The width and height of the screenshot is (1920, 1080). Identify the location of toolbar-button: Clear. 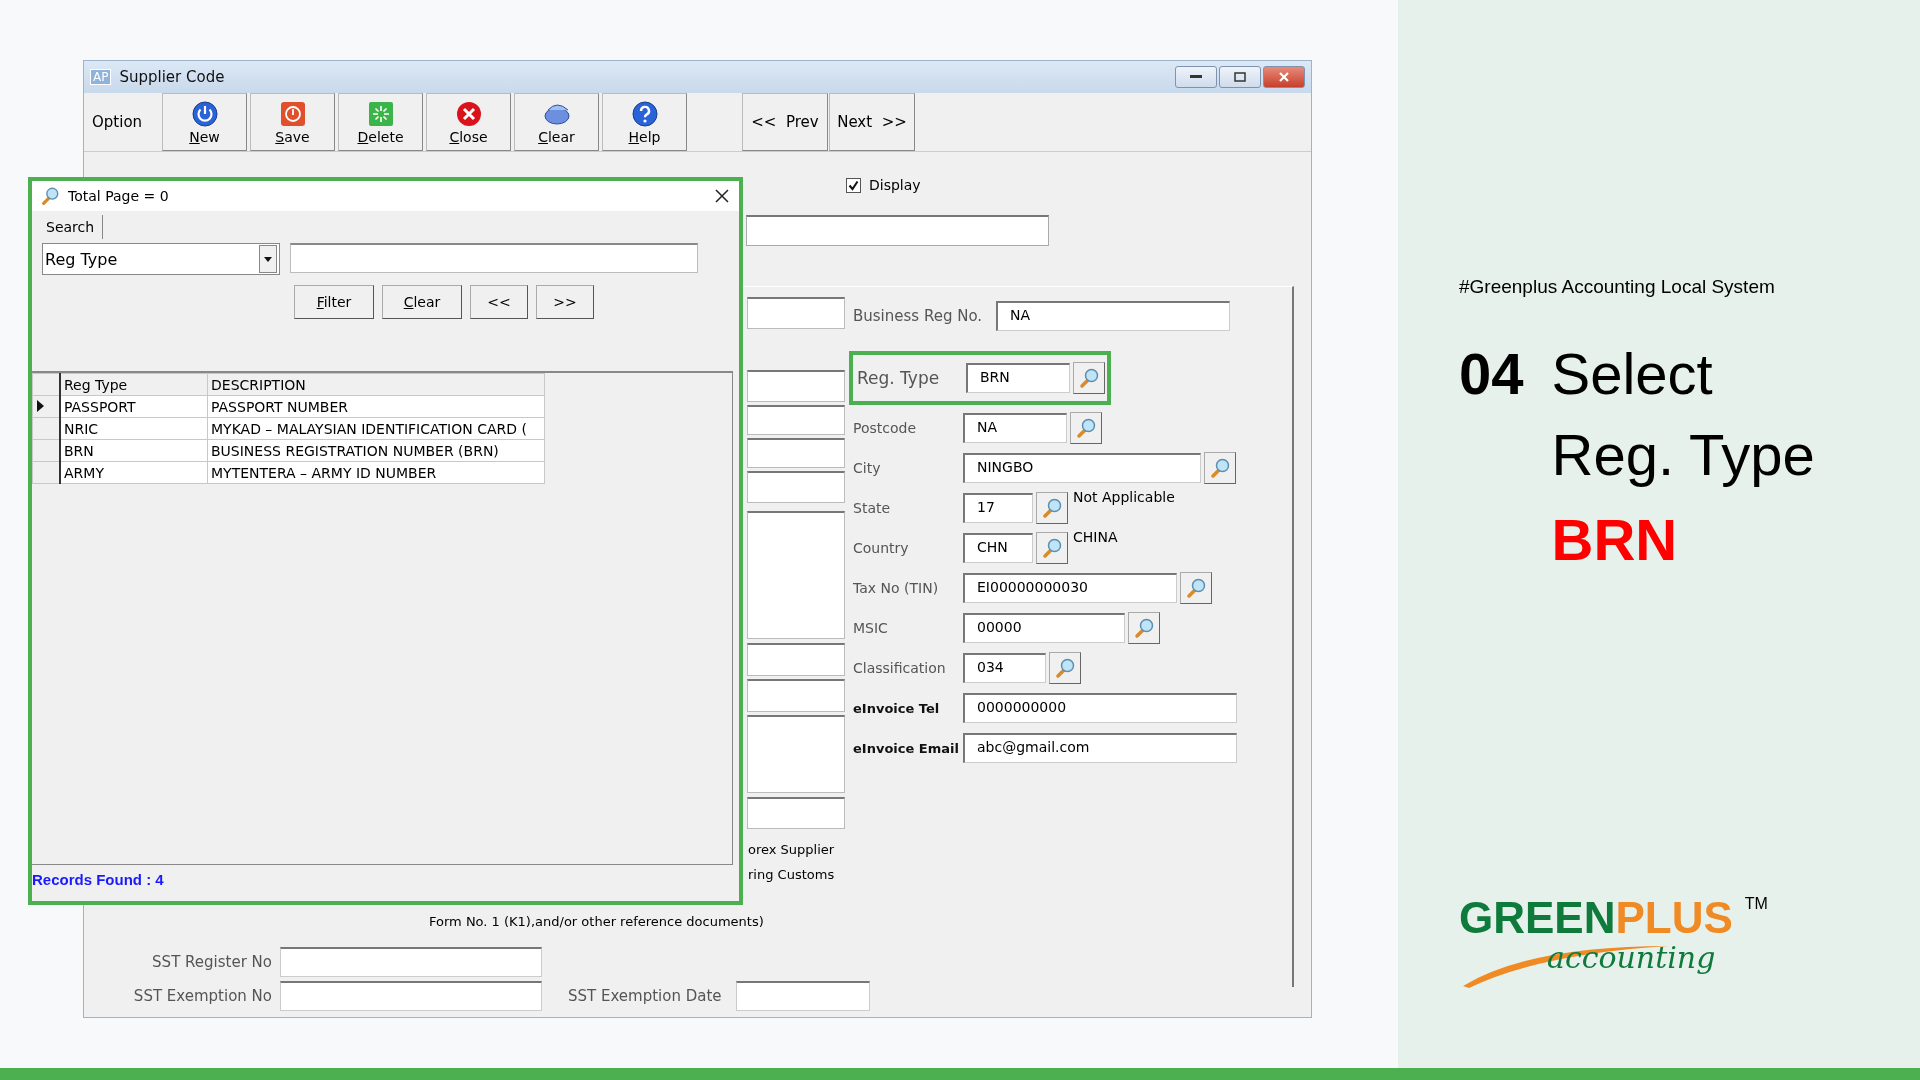
(556, 122).